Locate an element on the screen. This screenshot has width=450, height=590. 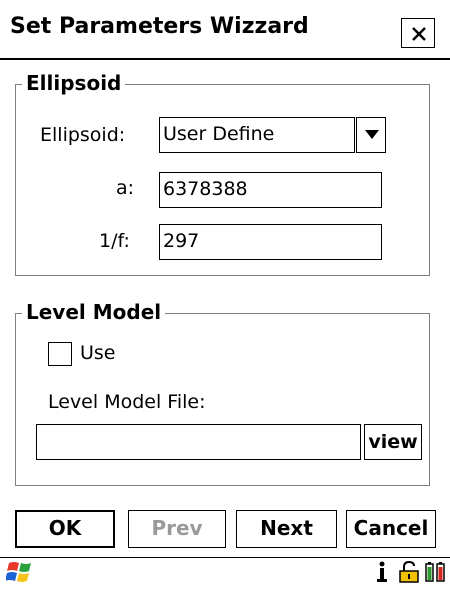
view-button-label: view is located at coordinates (393, 442).